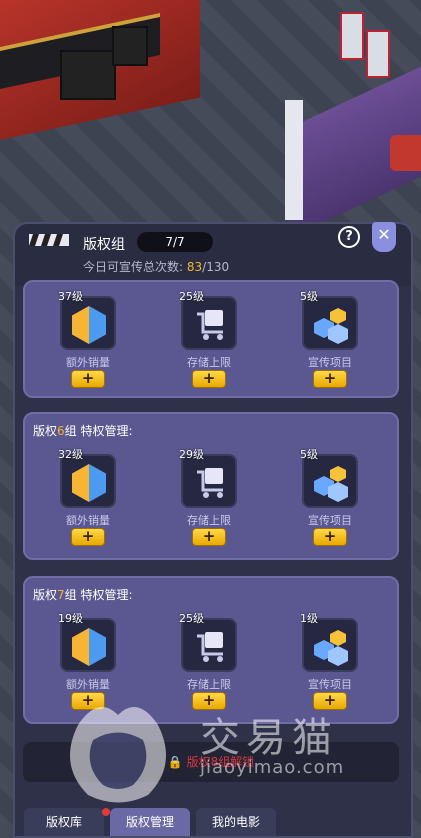  What do you see at coordinates (70, 618) in the screenshot?
I see `item-level: 19级` at bounding box center [70, 618].